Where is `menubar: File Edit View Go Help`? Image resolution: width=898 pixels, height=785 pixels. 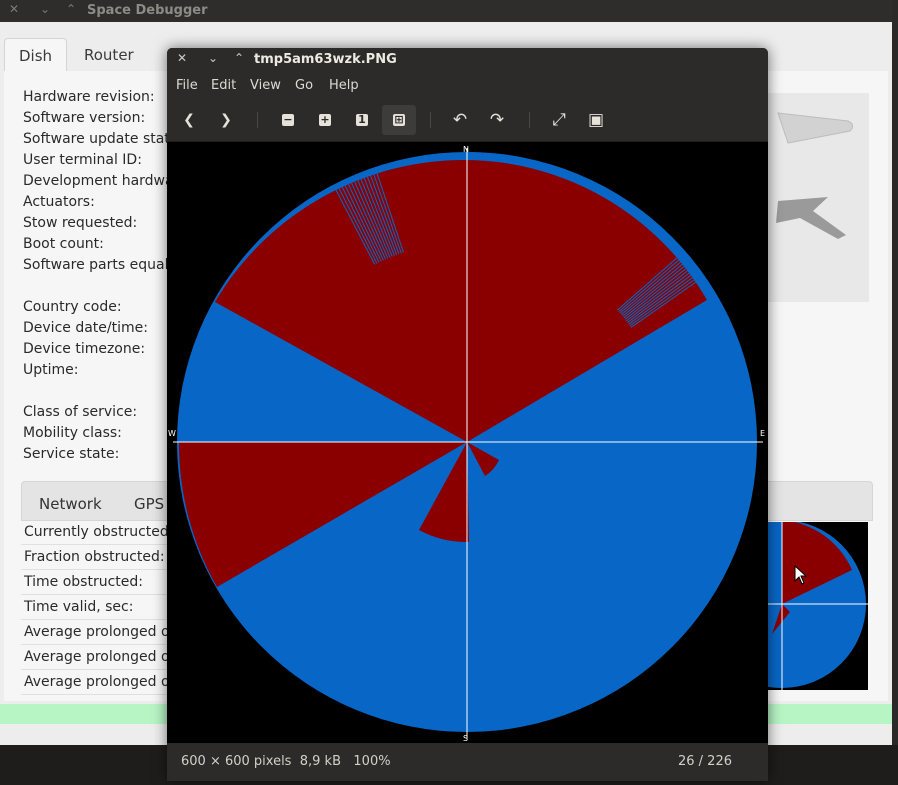
menubar: File Edit View Go Help is located at coordinates (467, 86).